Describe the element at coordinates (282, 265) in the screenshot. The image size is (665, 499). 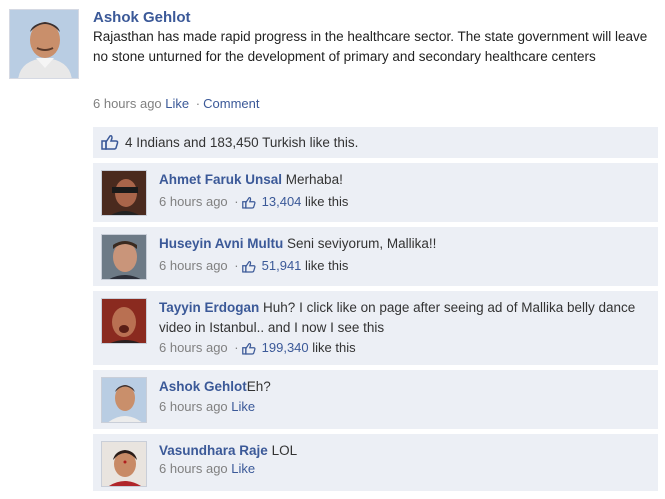
I see `comment-like-count: 51,941` at that location.